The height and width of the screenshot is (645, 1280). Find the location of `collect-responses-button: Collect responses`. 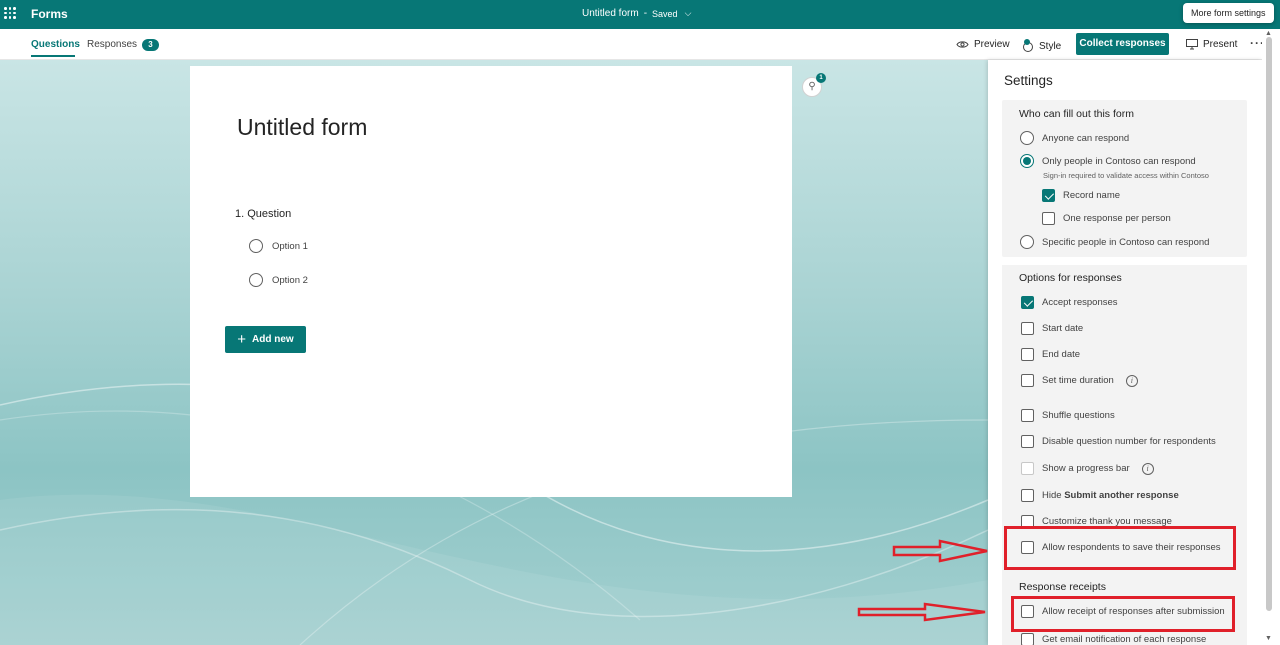

collect-responses-button: Collect responses is located at coordinates (1122, 44).